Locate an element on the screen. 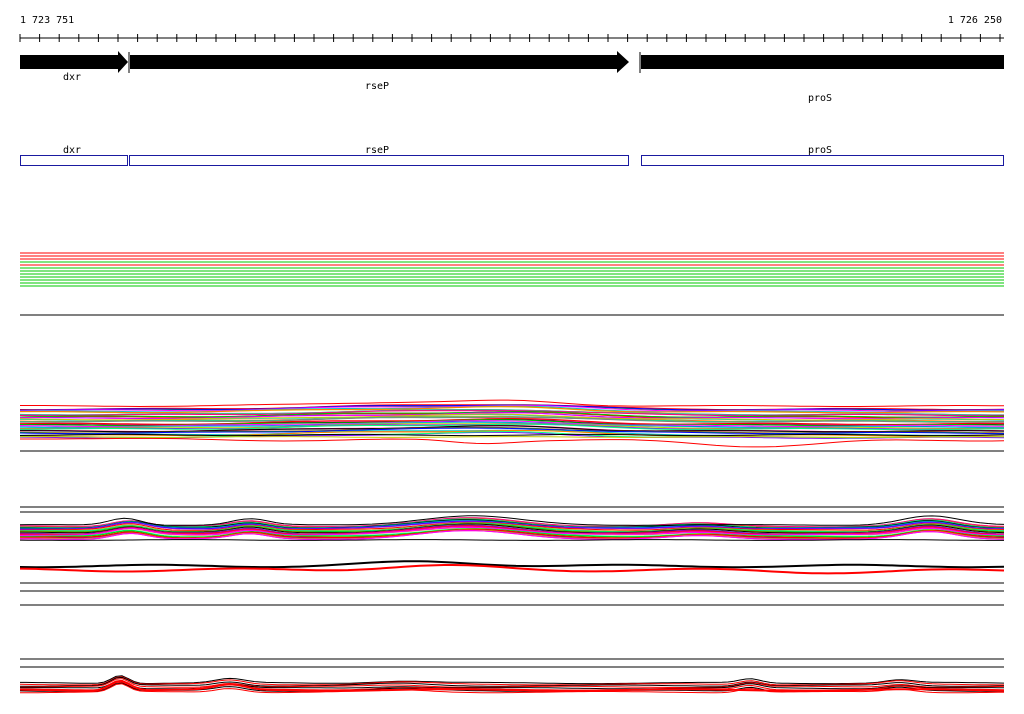 Image resolution: width=1024 pixels, height=714 pixels. gene-arrow-dxr: dxr is located at coordinates (74, 67).